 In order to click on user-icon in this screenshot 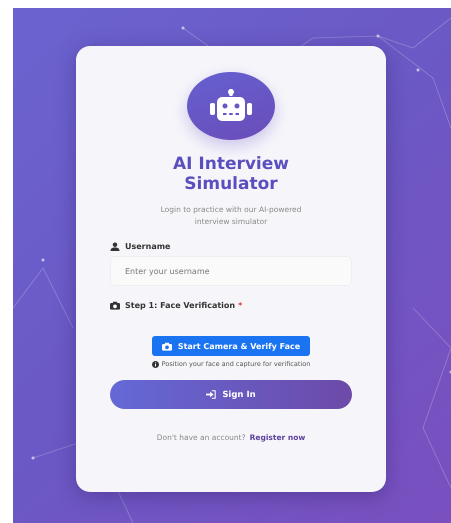, I will do `click(115, 246)`.